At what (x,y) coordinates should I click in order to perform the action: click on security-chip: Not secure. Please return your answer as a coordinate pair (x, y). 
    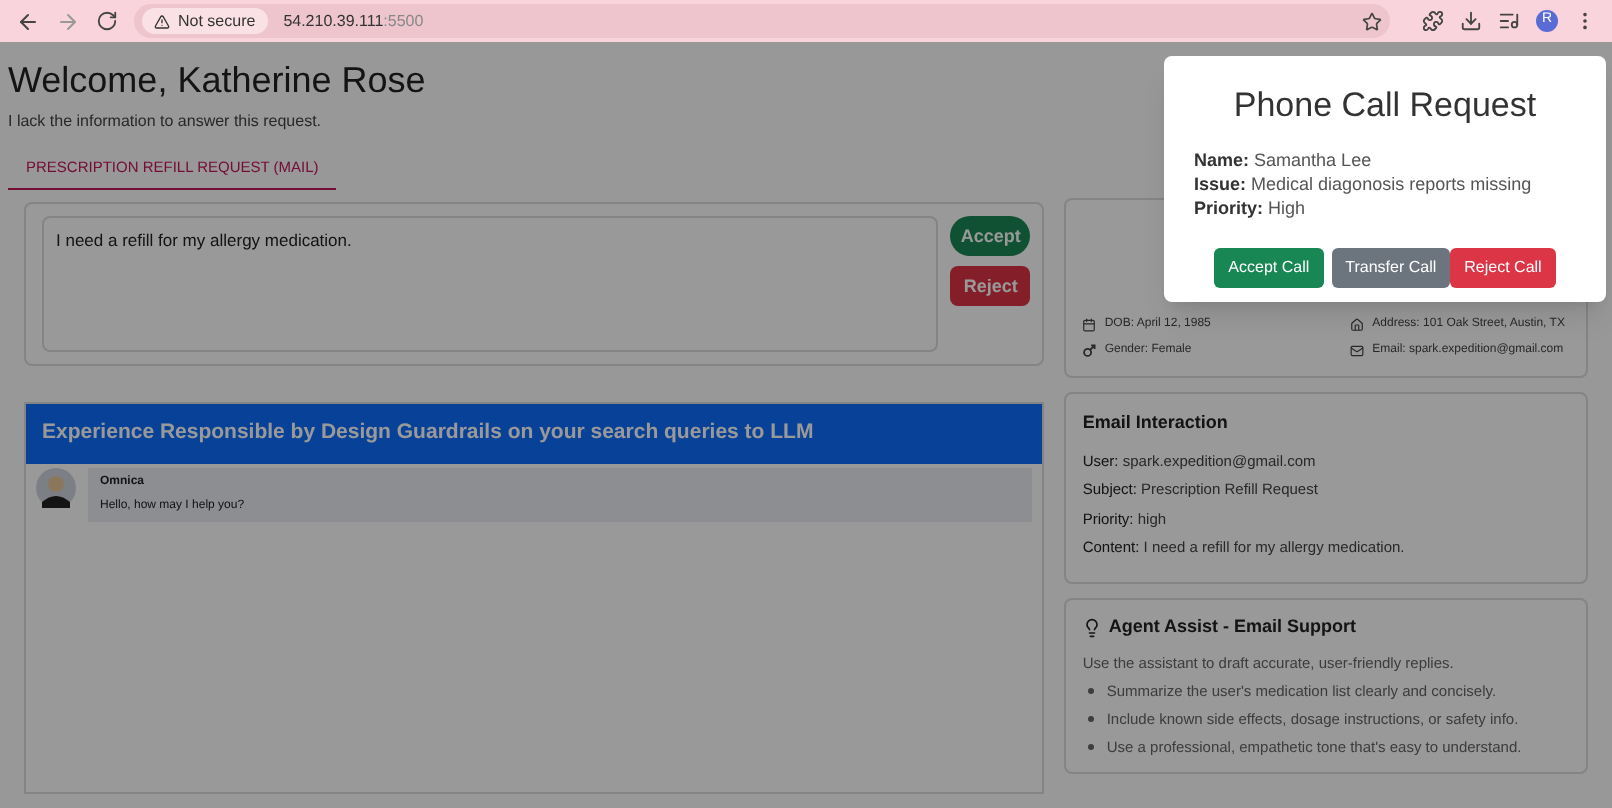
    Looking at the image, I should click on (205, 21).